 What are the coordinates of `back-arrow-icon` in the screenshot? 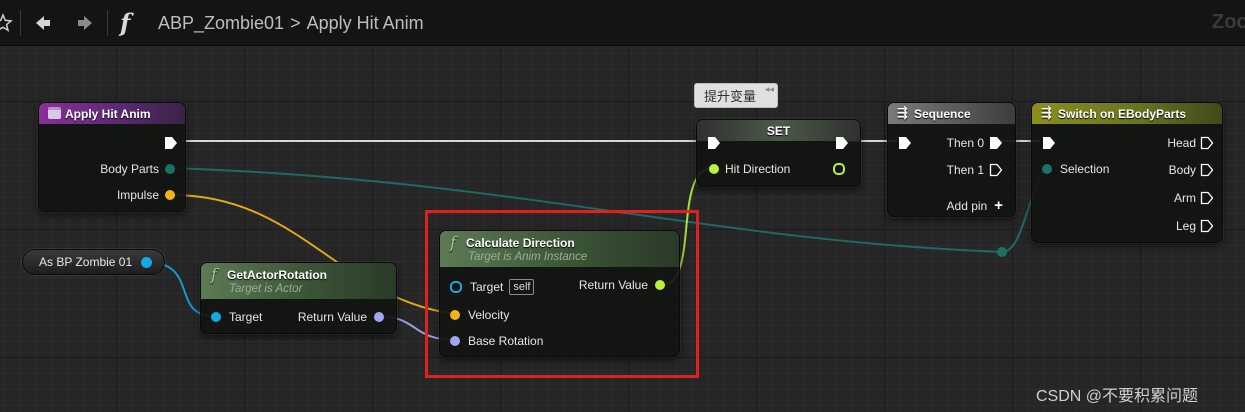 It's located at (43, 23).